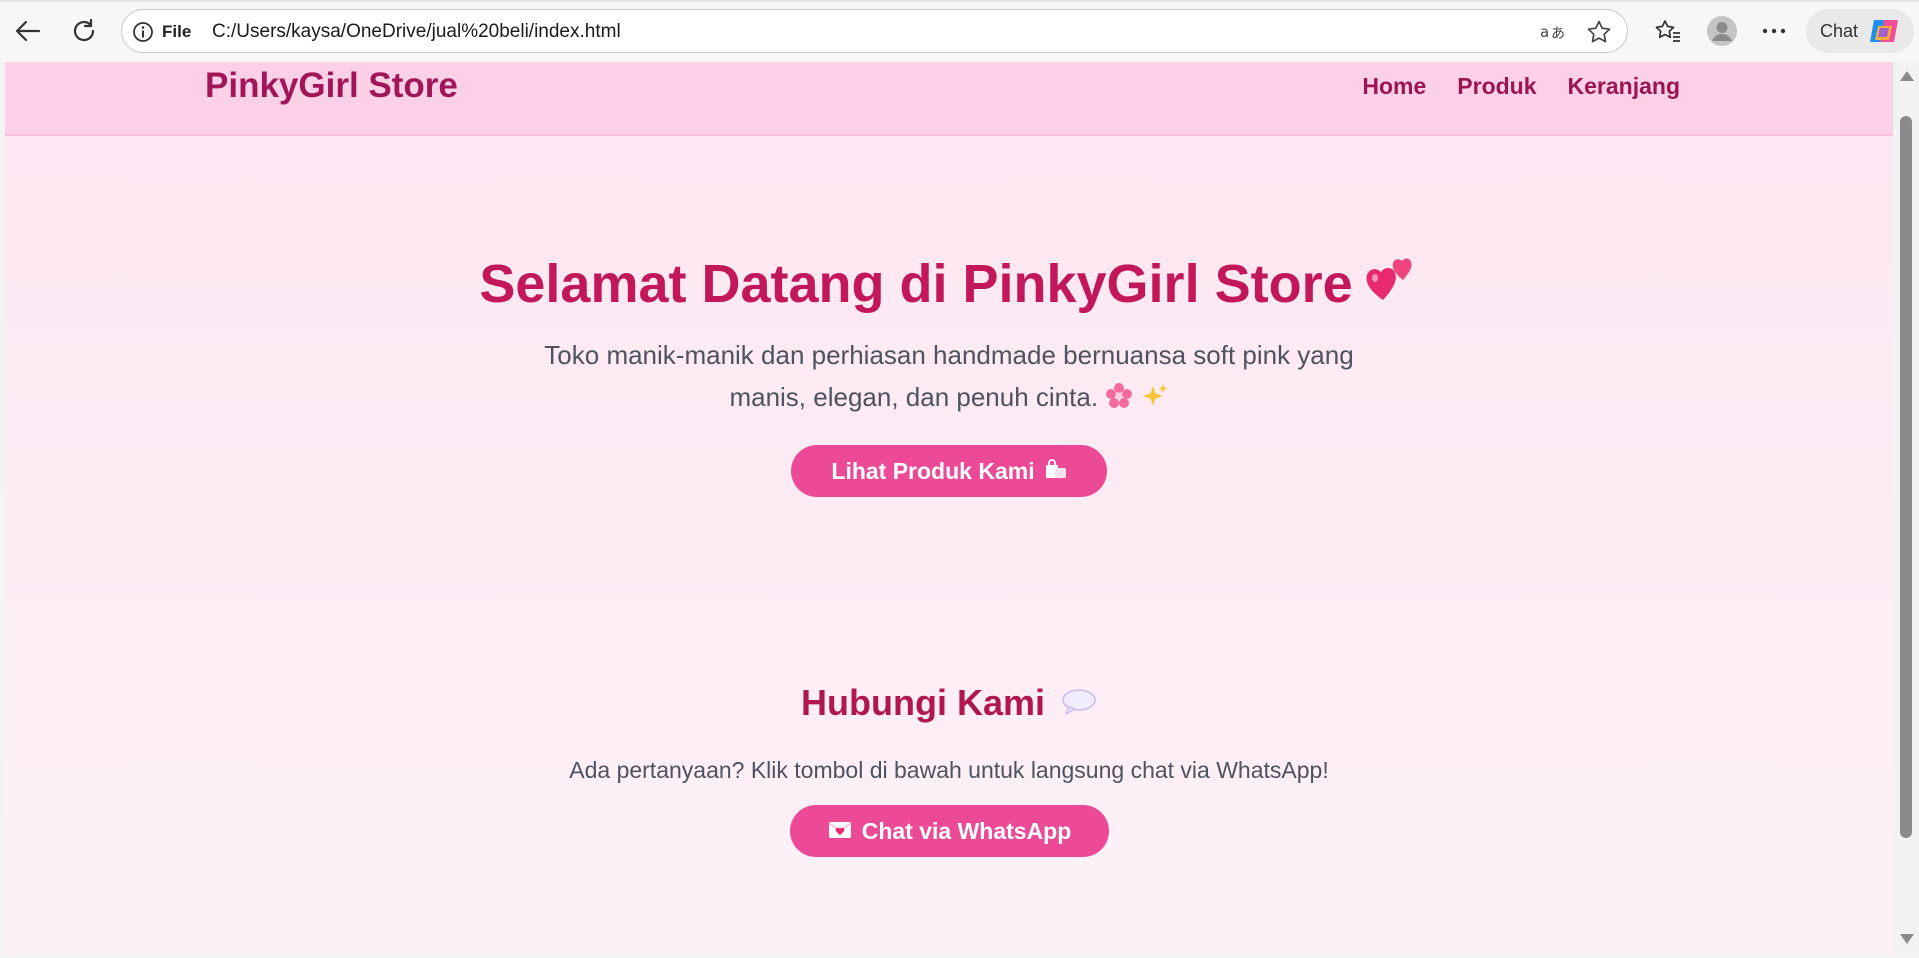 The width and height of the screenshot is (1919, 958). I want to click on site-header: PinkyGirl Store Home Produk Keranjang, so click(949, 99).